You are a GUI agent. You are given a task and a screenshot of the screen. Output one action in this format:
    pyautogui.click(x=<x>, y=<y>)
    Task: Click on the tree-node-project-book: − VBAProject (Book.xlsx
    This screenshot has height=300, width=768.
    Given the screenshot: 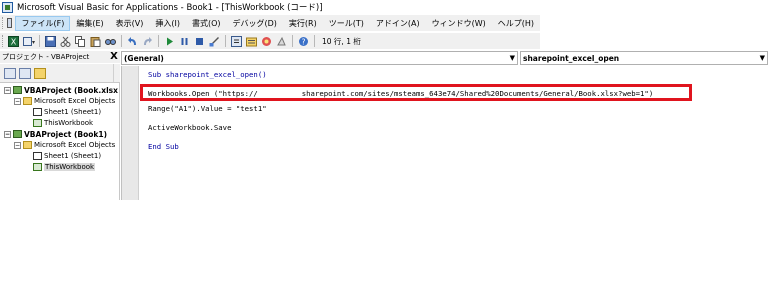 What is the action you would take?
    pyautogui.click(x=61, y=90)
    